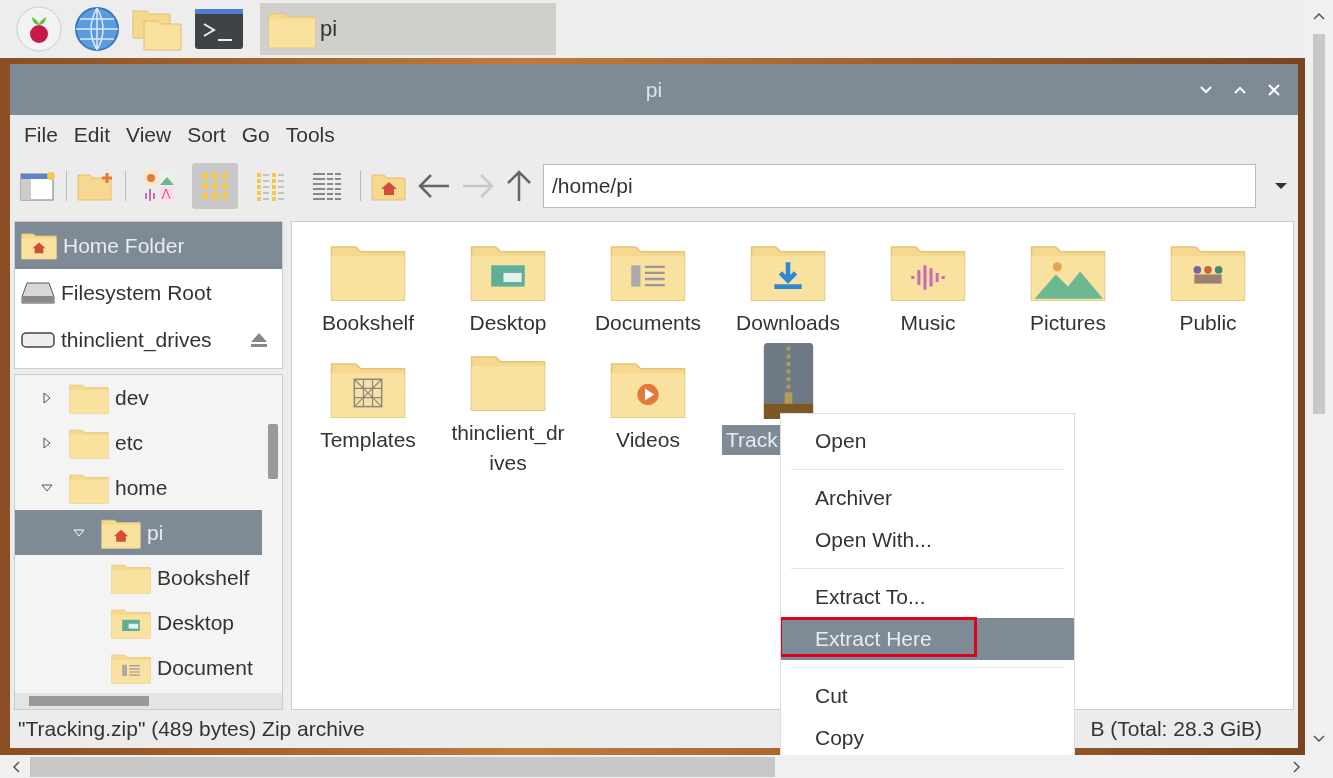 The image size is (1333, 778). What do you see at coordinates (1319, 739) in the screenshot?
I see `scroll-down-icon` at bounding box center [1319, 739].